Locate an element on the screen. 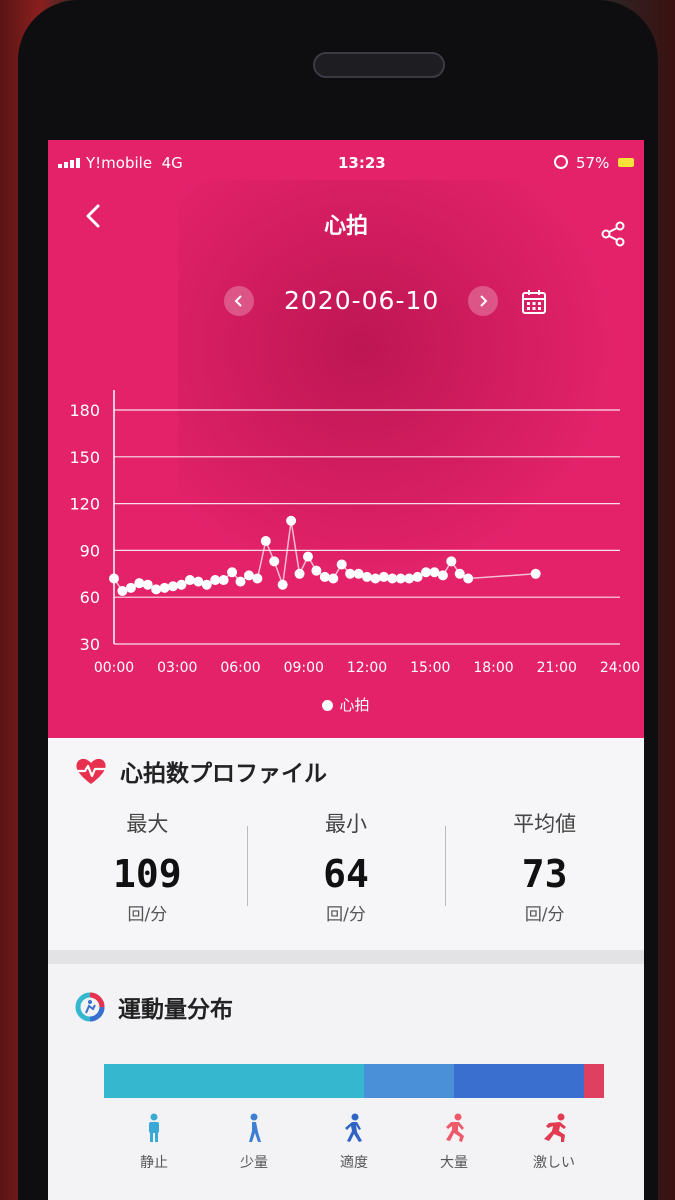 Image resolution: width=675 pixels, height=1200 pixels. activity-title-text: 運動量分布 is located at coordinates (175, 1010).